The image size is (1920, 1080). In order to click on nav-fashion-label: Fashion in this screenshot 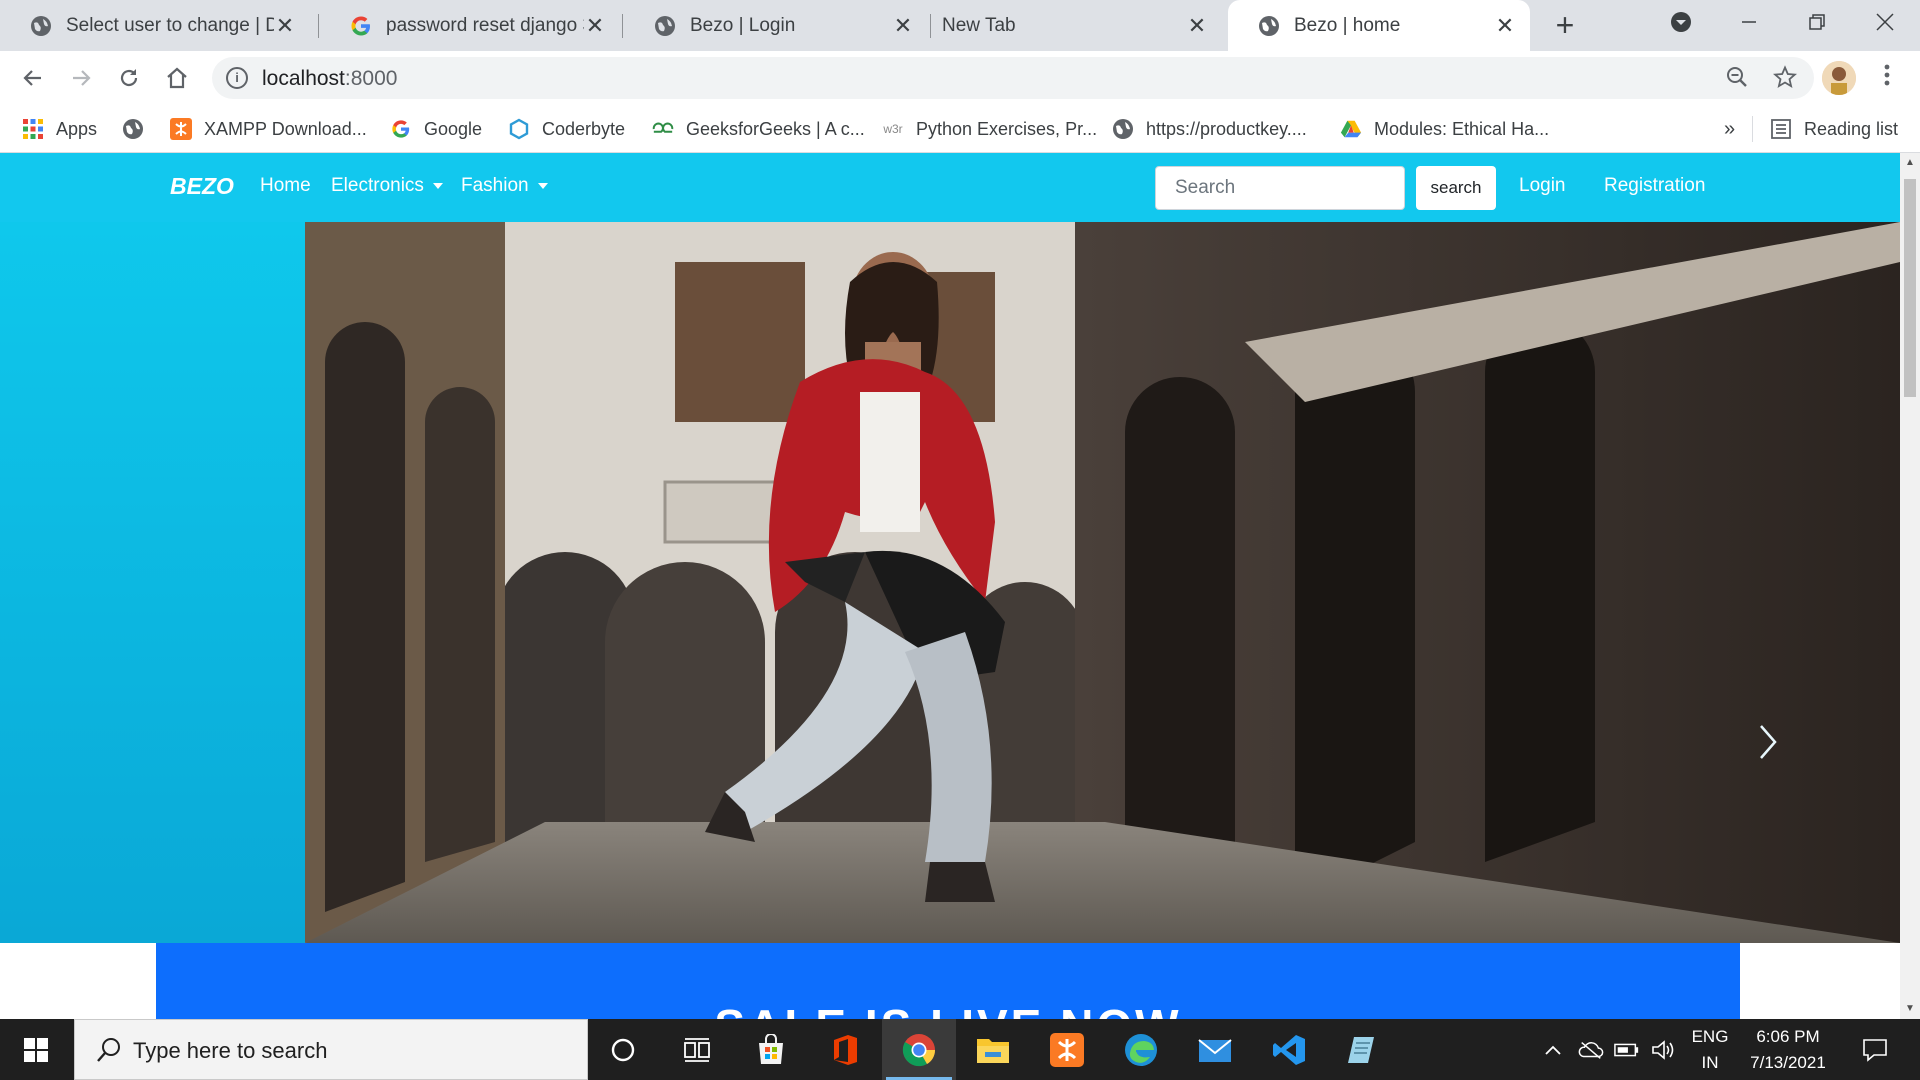, I will do `click(495, 185)`.